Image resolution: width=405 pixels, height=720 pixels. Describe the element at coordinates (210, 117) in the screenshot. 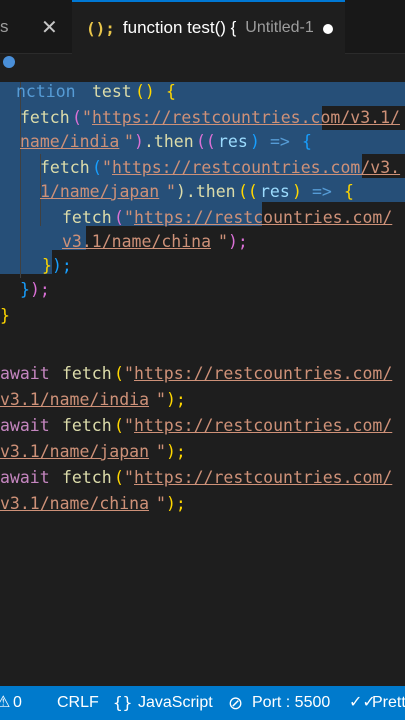

I see `code-line: fetch(" https://restcountries.com/v3.1/` at that location.